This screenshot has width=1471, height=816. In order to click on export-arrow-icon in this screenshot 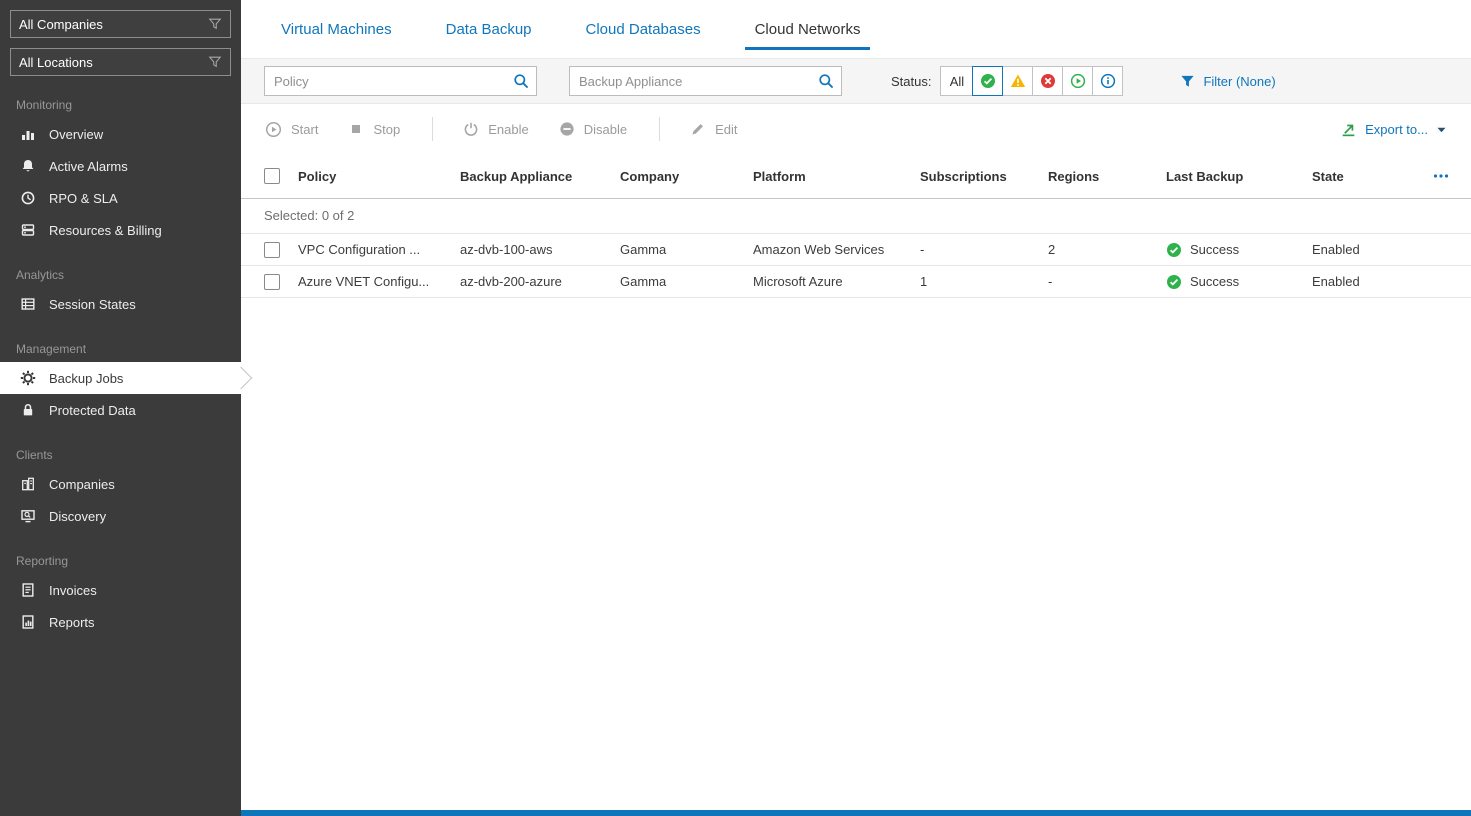, I will do `click(1348, 129)`.